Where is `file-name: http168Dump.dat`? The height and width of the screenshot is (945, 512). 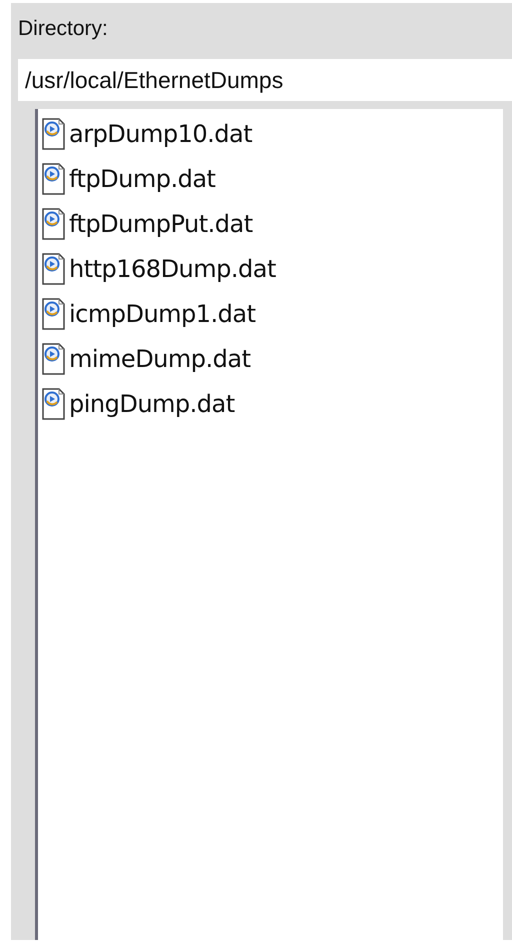
file-name: http168Dump.dat is located at coordinates (172, 268).